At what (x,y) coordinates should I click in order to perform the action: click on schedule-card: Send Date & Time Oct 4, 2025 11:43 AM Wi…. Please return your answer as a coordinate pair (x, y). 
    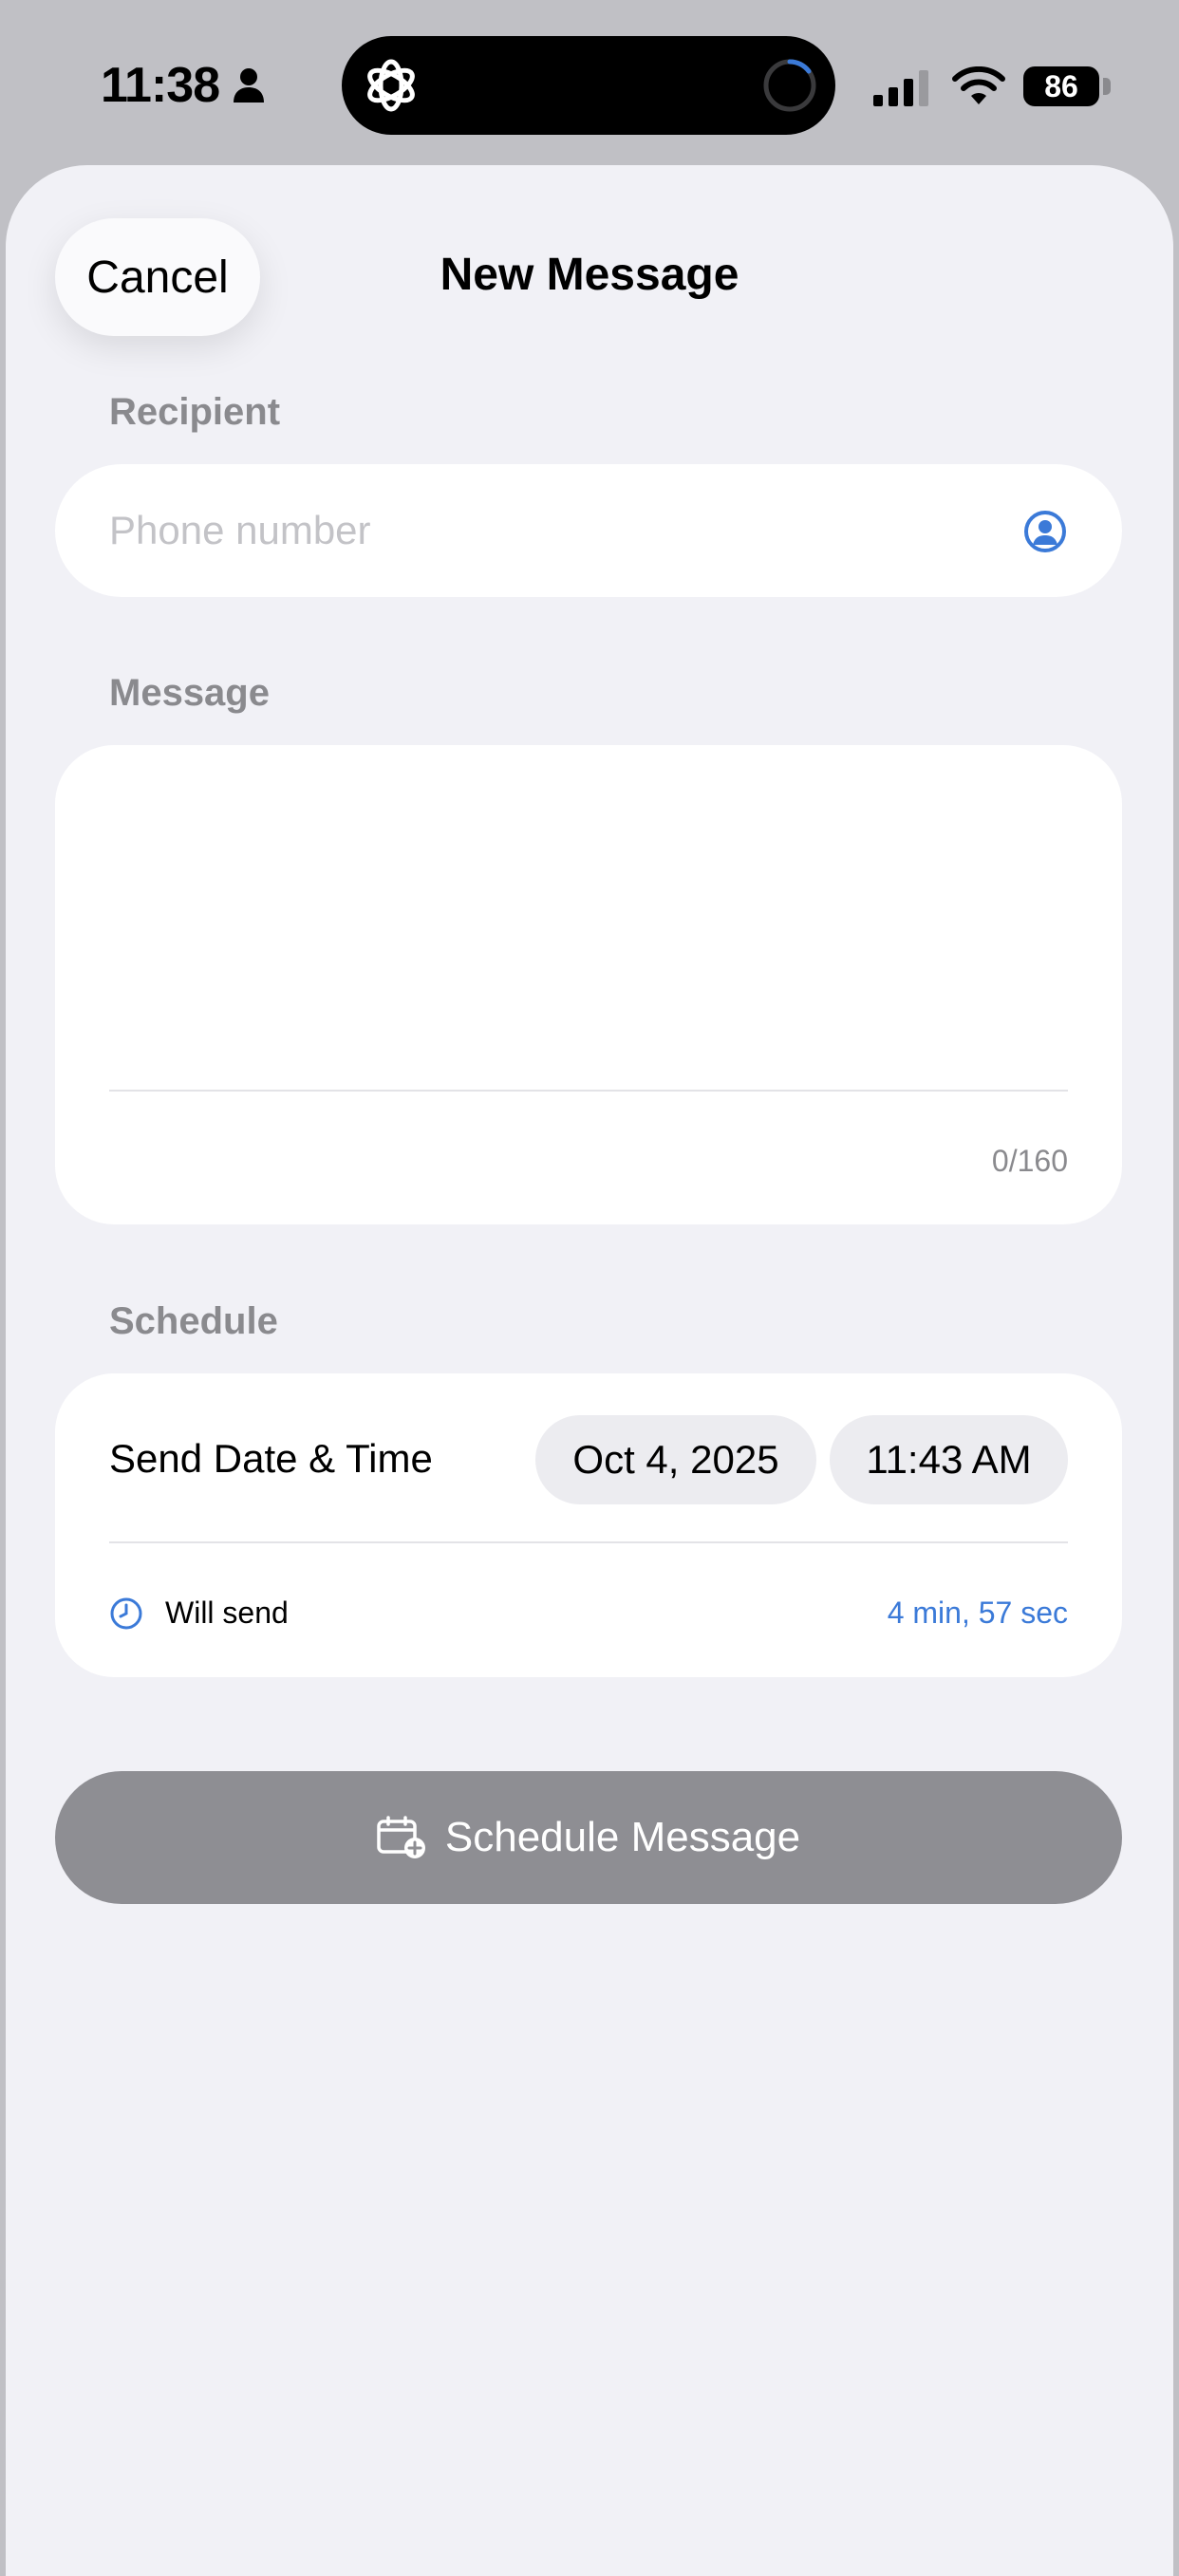
    Looking at the image, I should click on (588, 1525).